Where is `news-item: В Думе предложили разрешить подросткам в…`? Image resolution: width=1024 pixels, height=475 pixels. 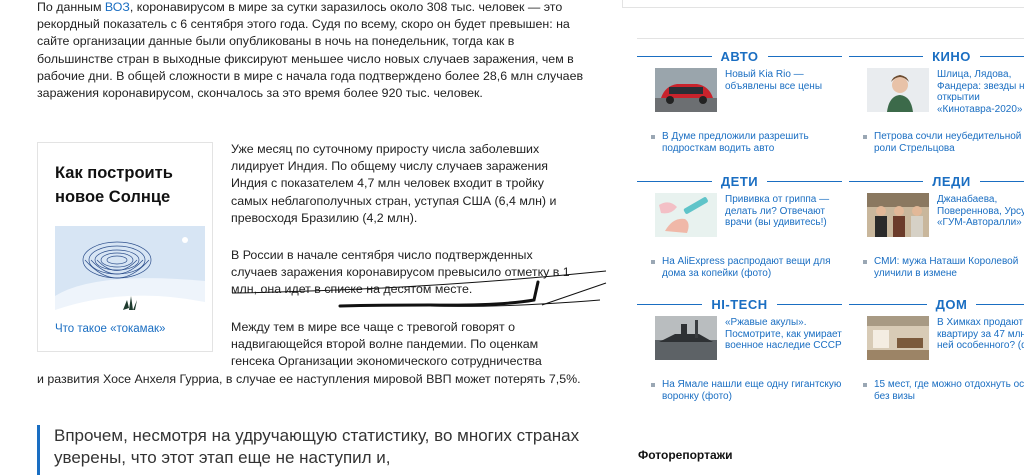 news-item: В Думе предложили разрешить подросткам в… is located at coordinates (746, 142).